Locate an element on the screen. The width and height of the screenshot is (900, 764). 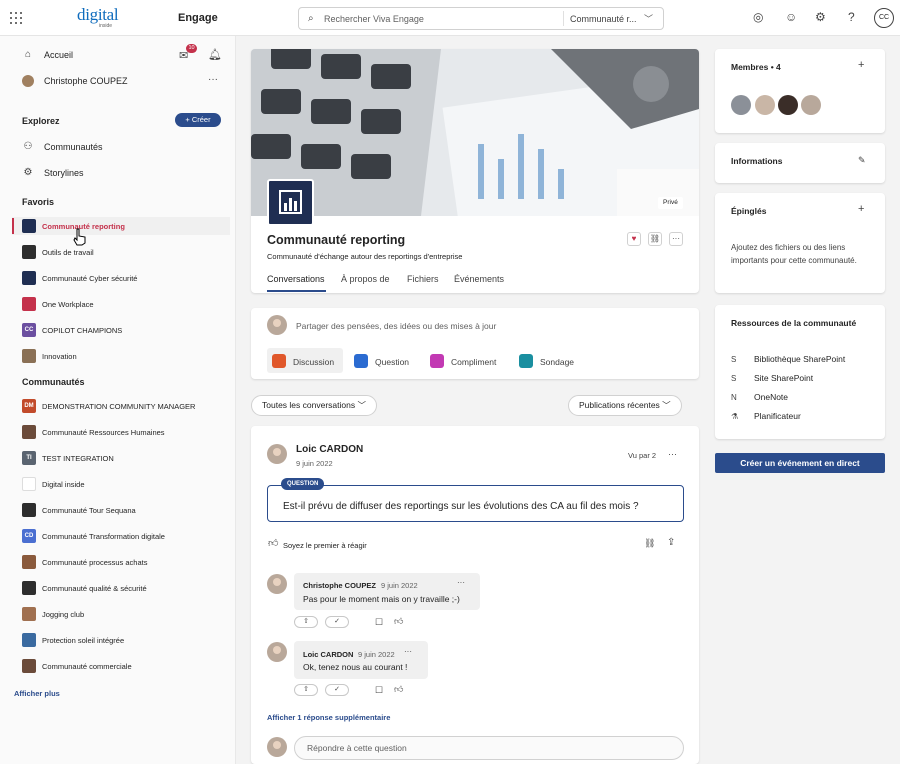
tab-events: Événements is located at coordinates (479, 279).